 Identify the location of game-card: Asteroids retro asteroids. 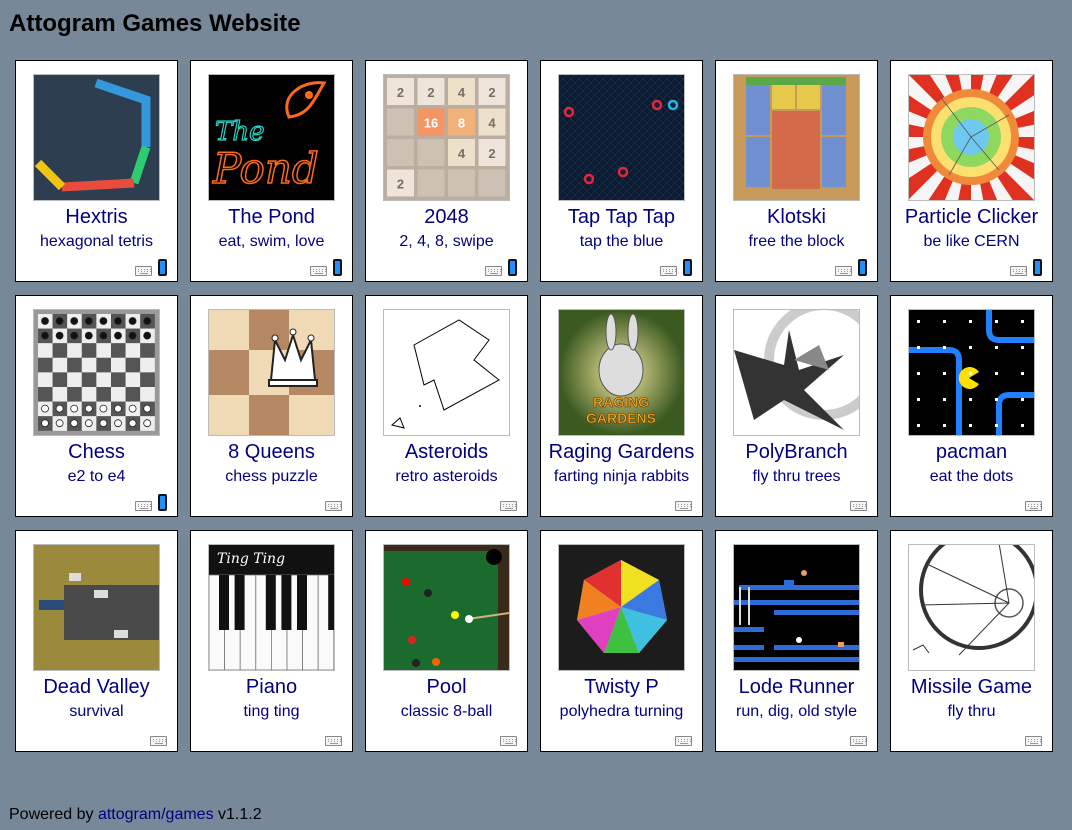
(446, 406).